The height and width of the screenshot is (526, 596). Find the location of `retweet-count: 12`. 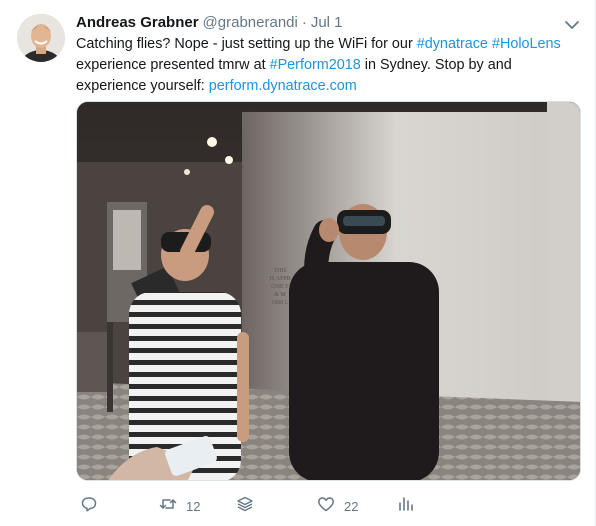

retweet-count: 12 is located at coordinates (193, 506).